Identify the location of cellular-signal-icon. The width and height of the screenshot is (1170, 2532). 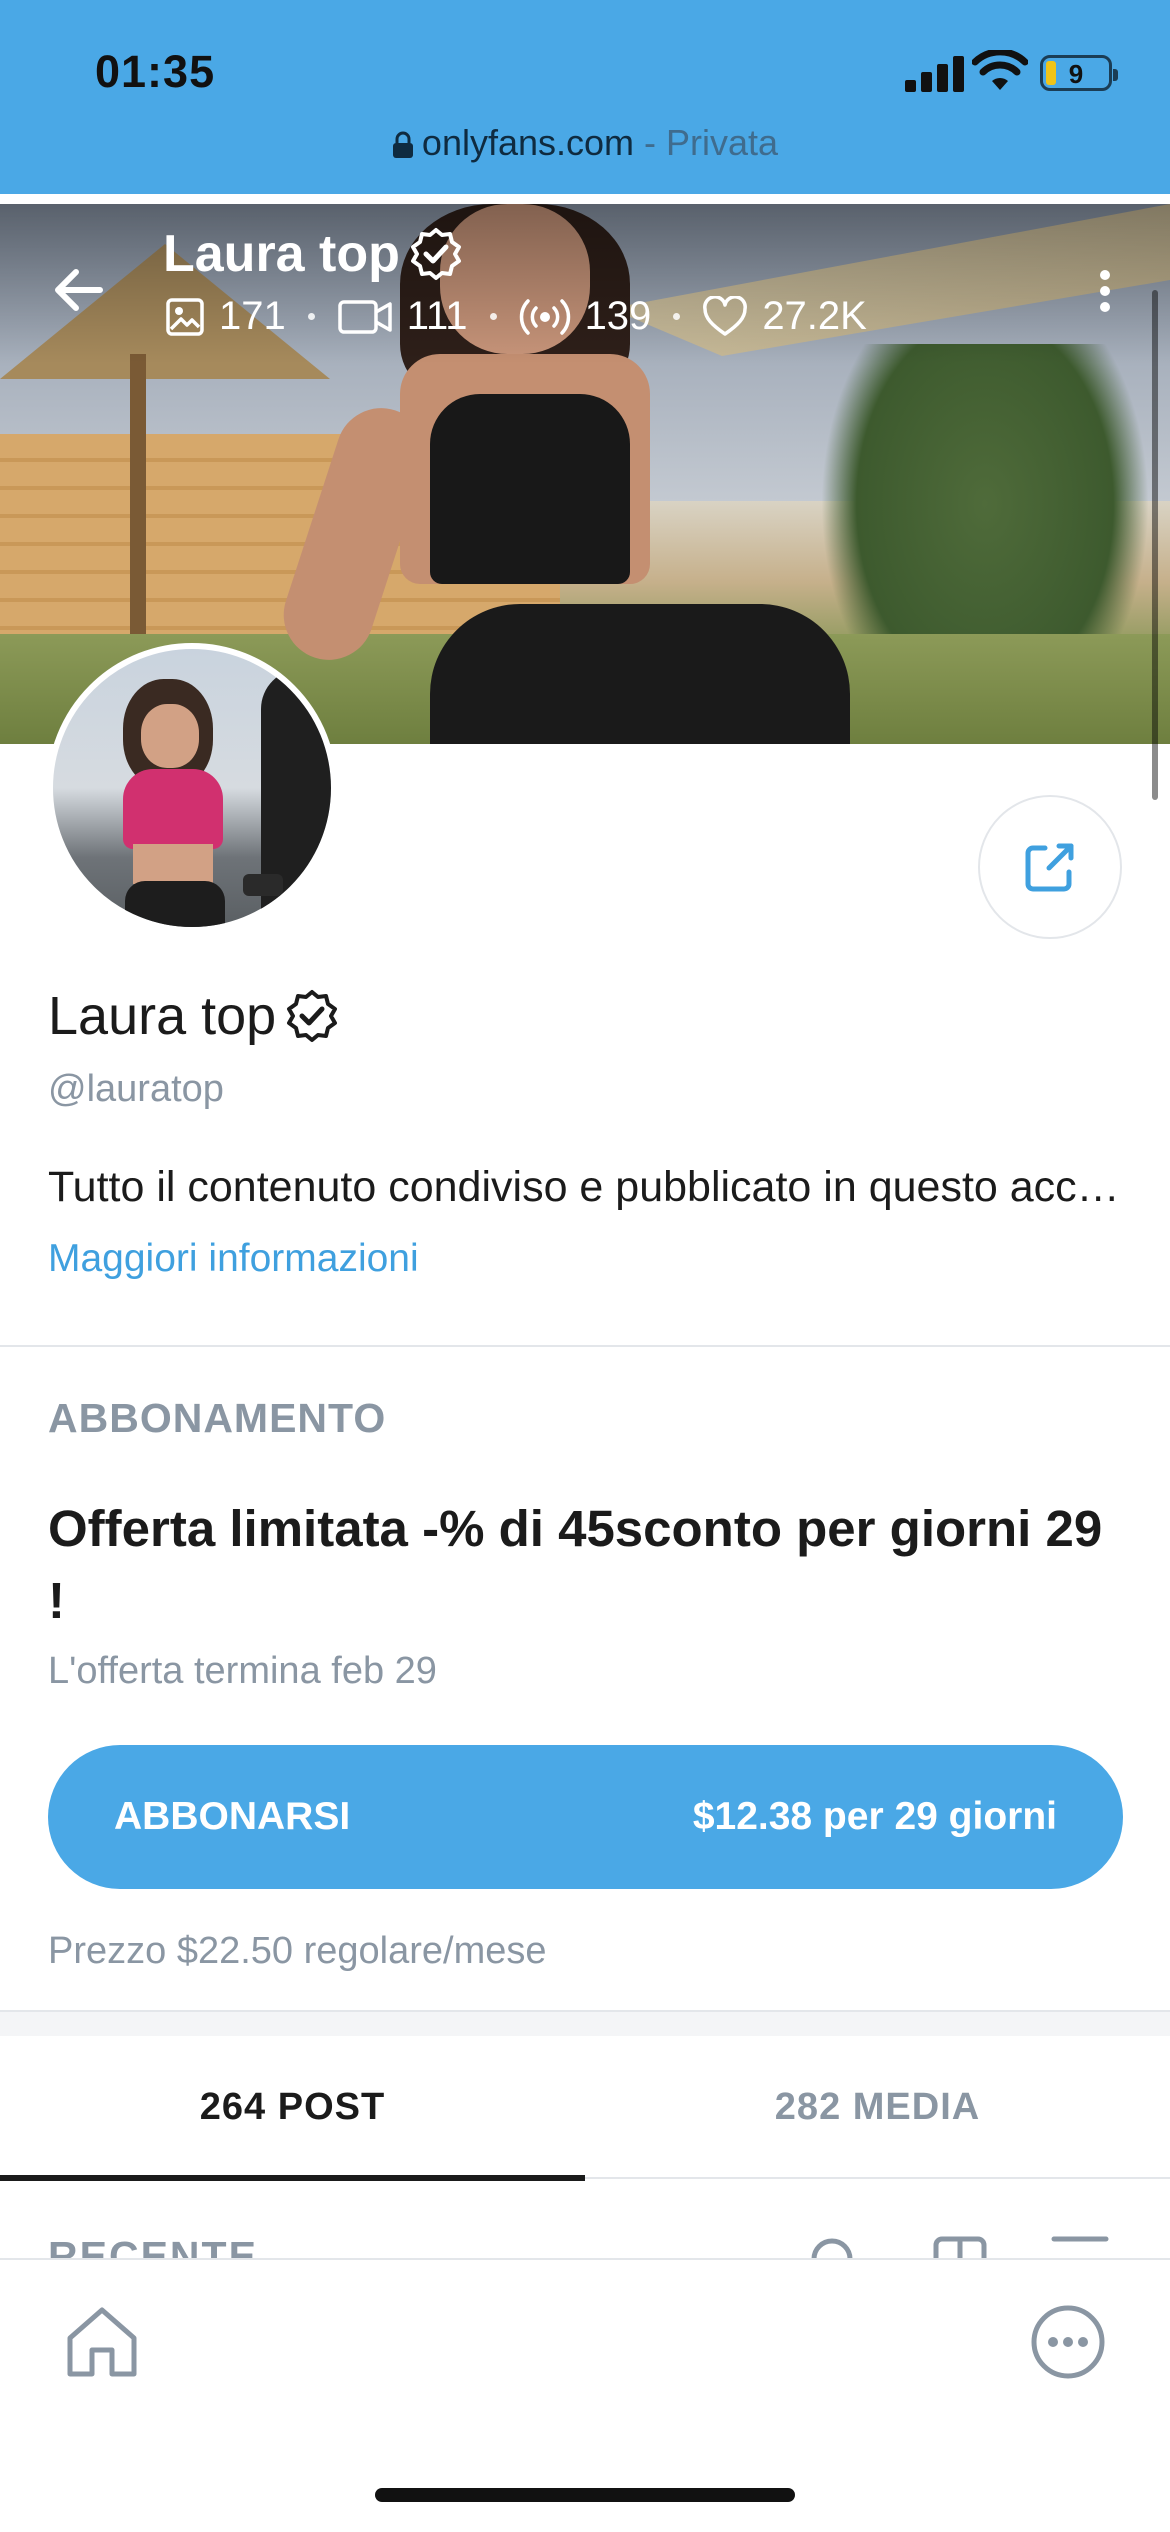
(935, 72).